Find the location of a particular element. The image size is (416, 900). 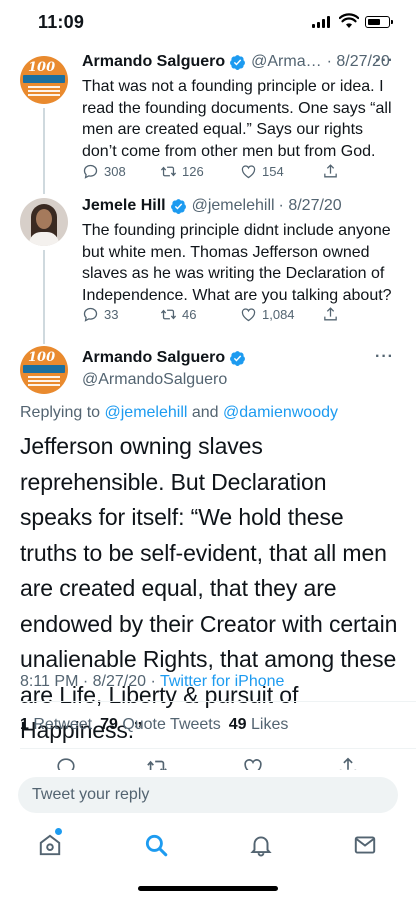

messages-icon is located at coordinates (365, 845).